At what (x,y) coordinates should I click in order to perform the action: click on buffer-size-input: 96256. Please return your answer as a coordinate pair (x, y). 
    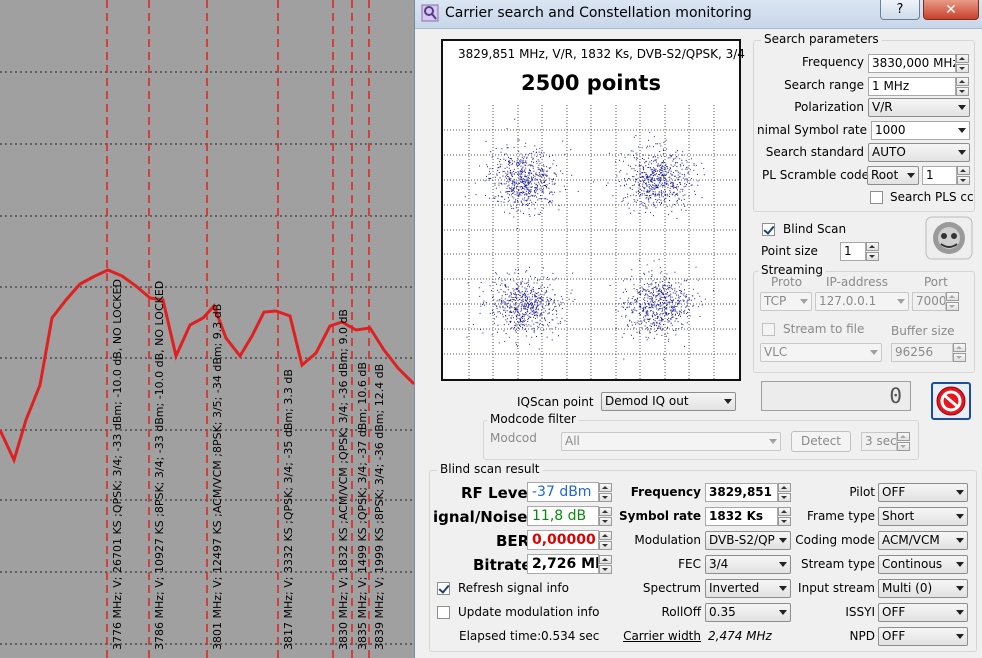
    Looking at the image, I should click on (922, 352).